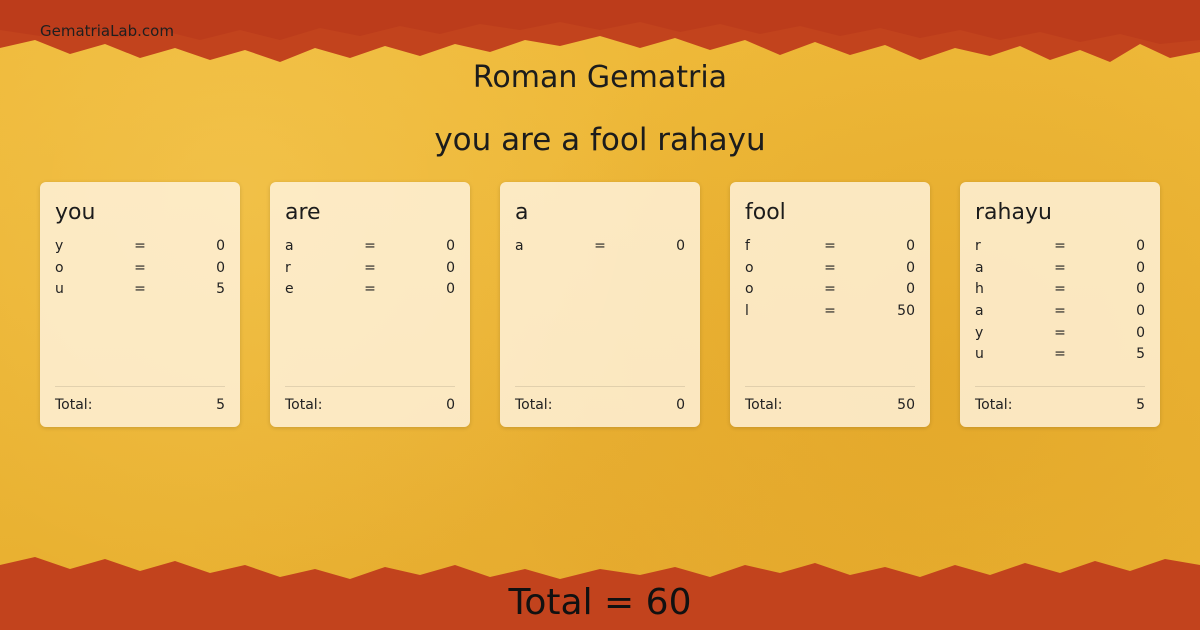 The image size is (1200, 630). I want to click on card-total: Total: 50, so click(830, 399).